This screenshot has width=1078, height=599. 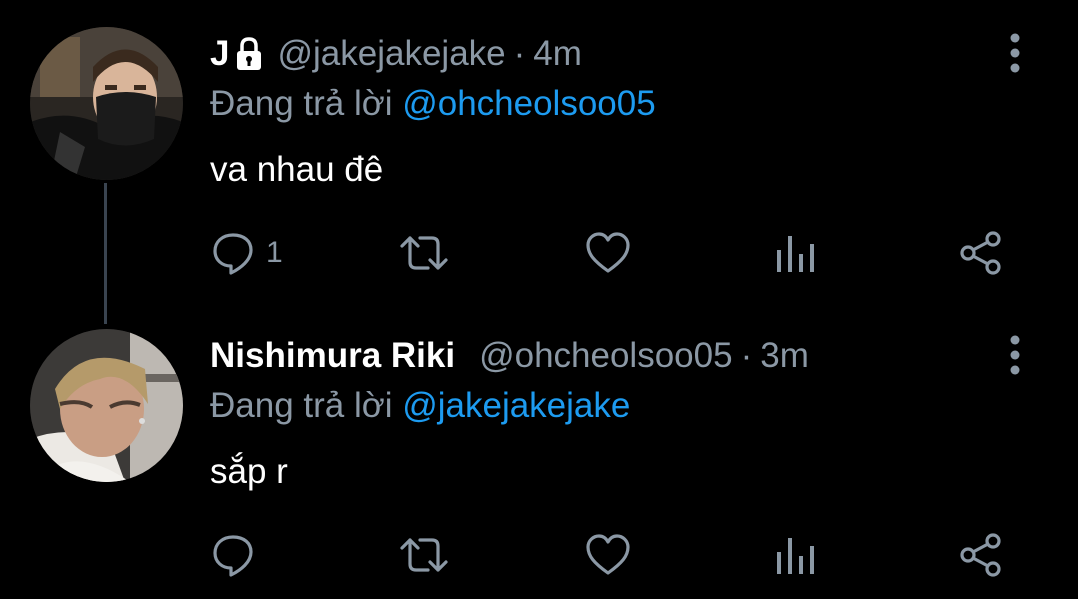 I want to click on replying-to-line: Đang trả lời @ohcheolsoo05, so click(x=433, y=104).